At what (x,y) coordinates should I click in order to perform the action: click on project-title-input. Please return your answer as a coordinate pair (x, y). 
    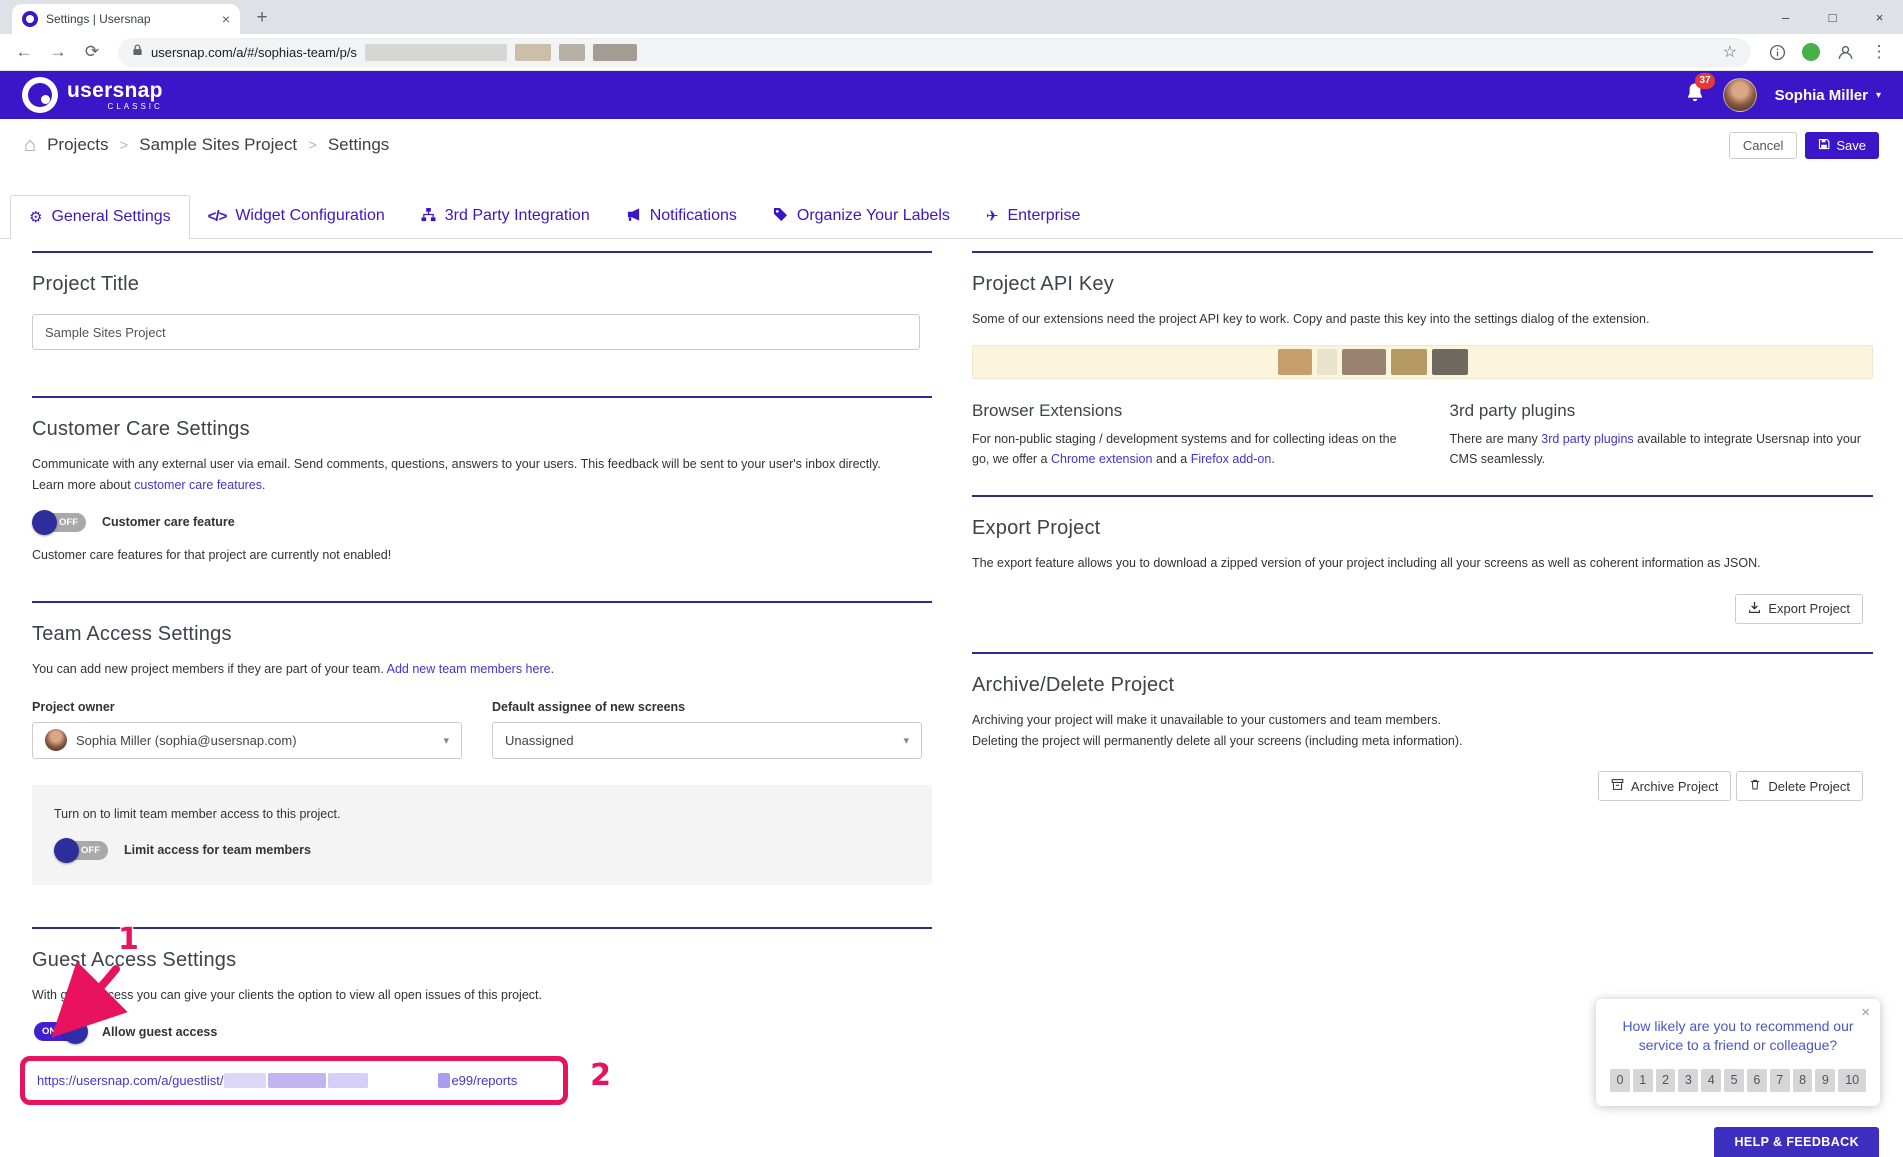
    Looking at the image, I should click on (476, 332).